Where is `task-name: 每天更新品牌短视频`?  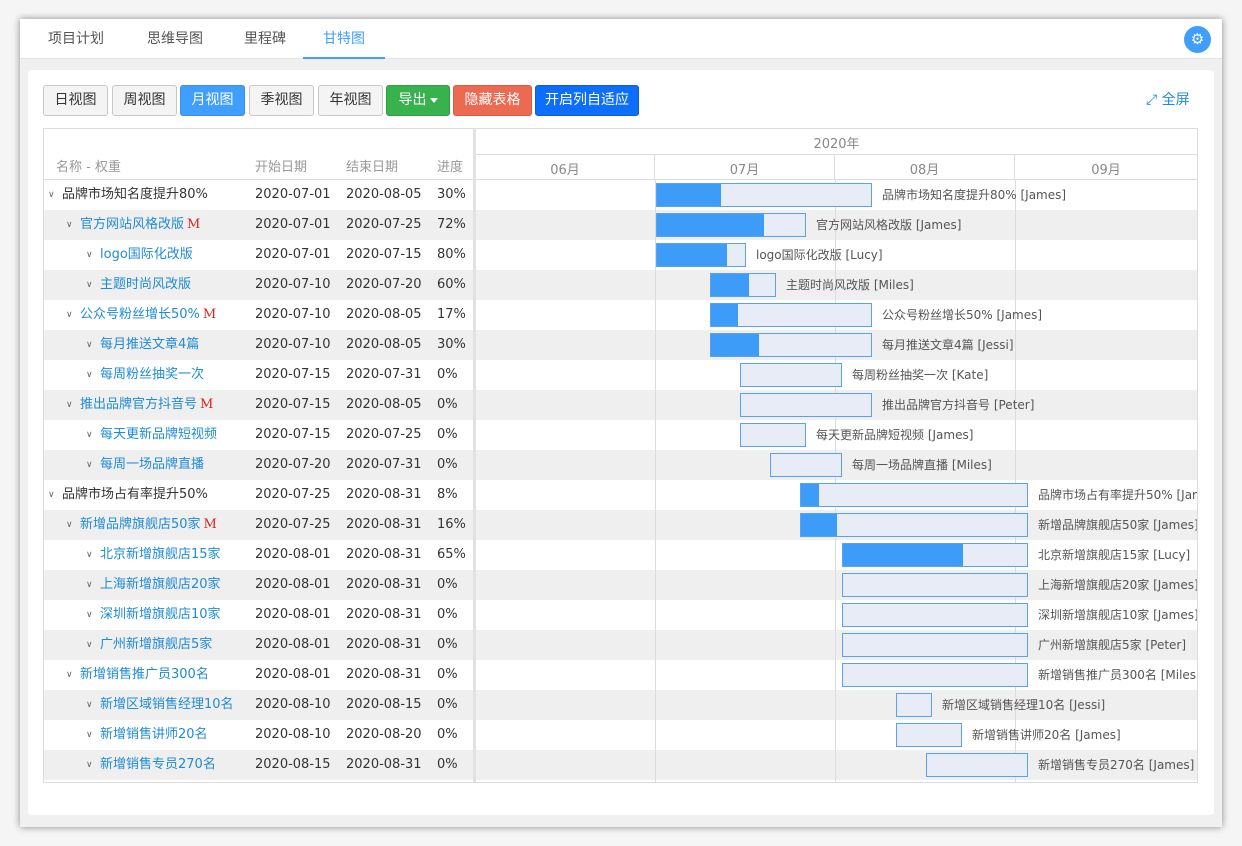 task-name: 每天更新品牌短视频 is located at coordinates (158, 435).